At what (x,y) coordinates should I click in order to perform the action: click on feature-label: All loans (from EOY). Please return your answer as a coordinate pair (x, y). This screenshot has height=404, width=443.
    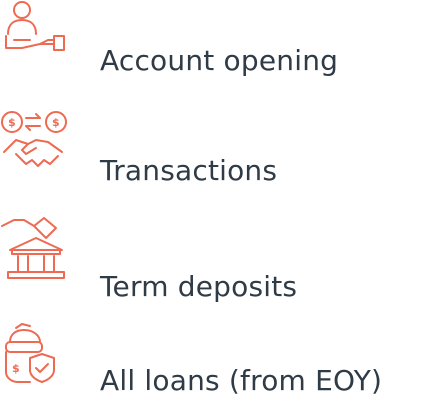
    Looking at the image, I should click on (241, 380).